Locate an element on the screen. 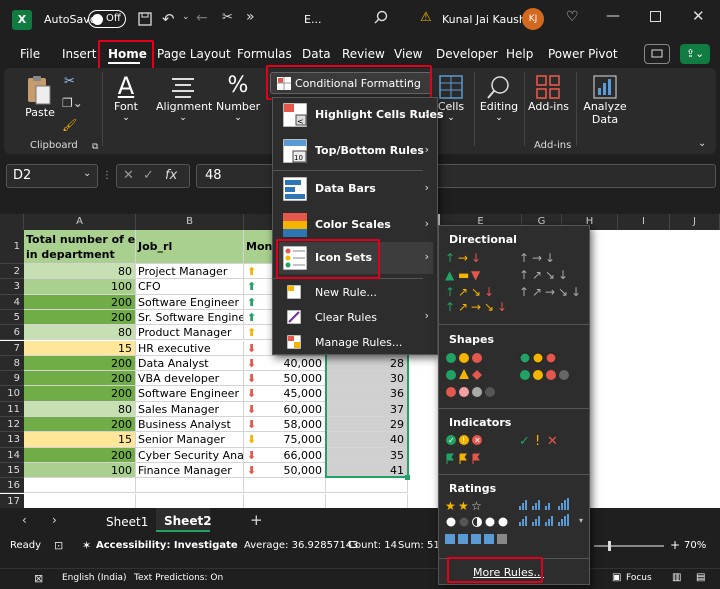 This screenshot has height=589, width=720. format-painter-icon: 🖌 is located at coordinates (69, 125).